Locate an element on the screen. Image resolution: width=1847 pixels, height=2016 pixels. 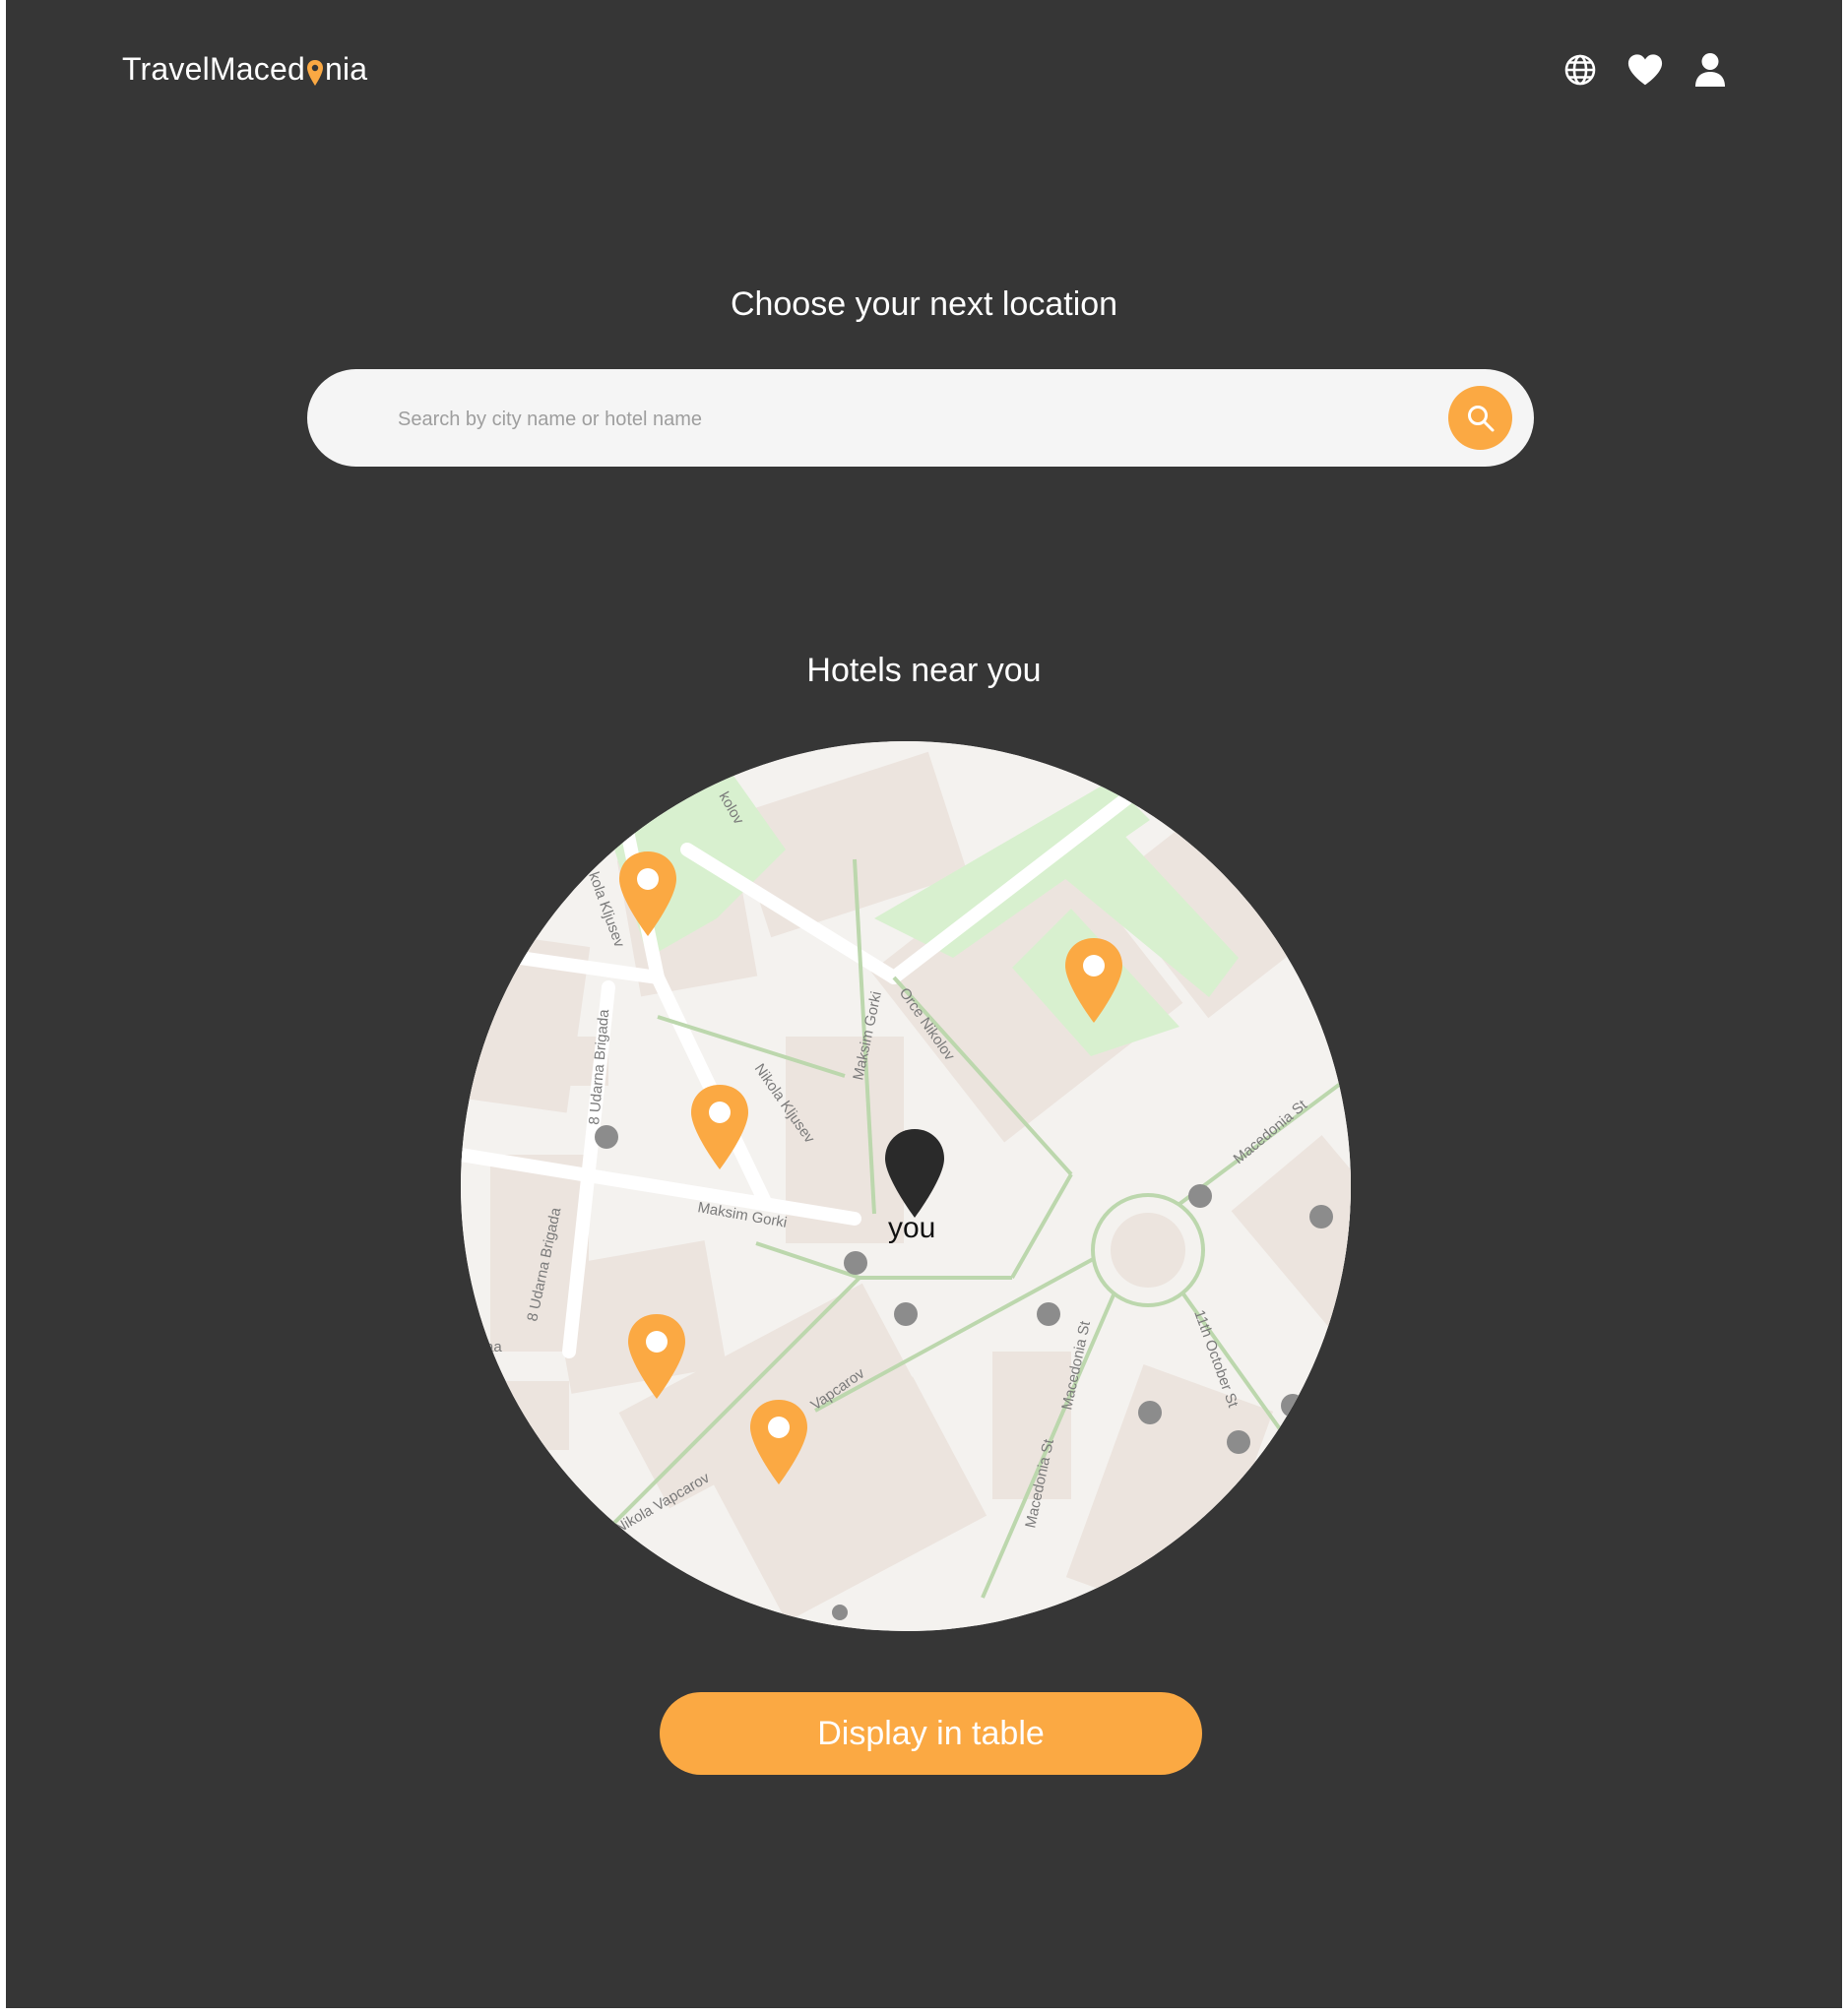
user-icon is located at coordinates (1710, 70).